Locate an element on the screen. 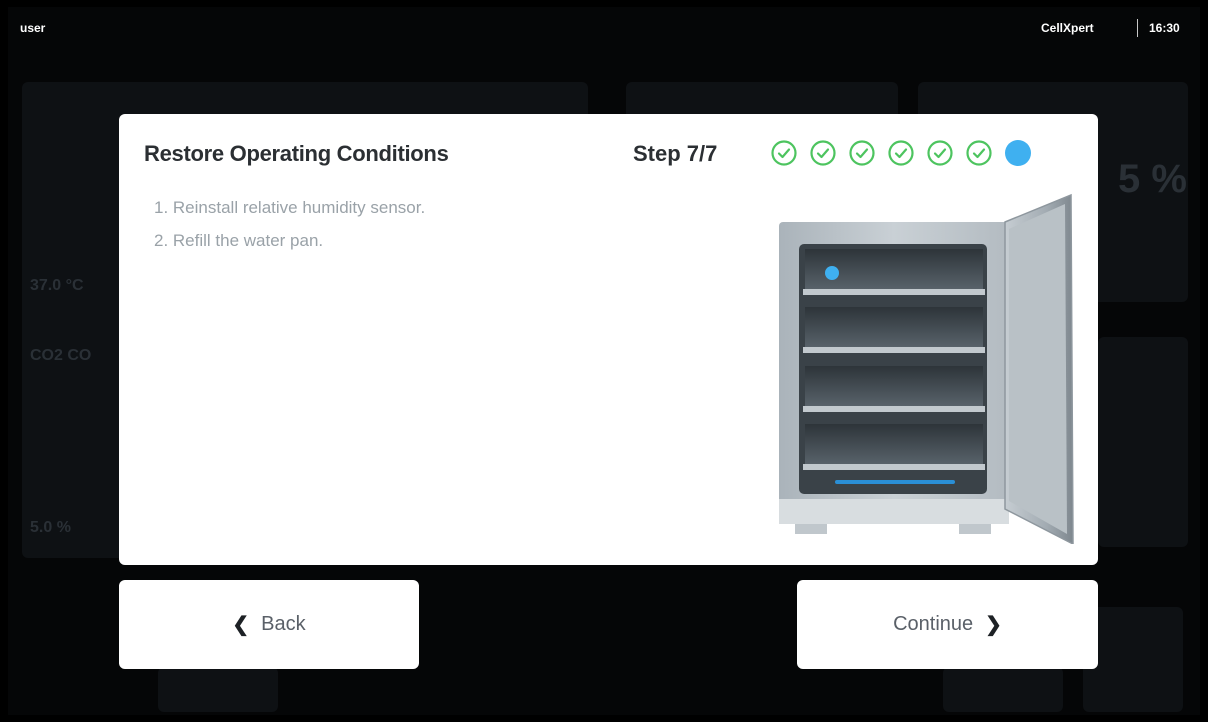  separator is located at coordinates (1137, 28).